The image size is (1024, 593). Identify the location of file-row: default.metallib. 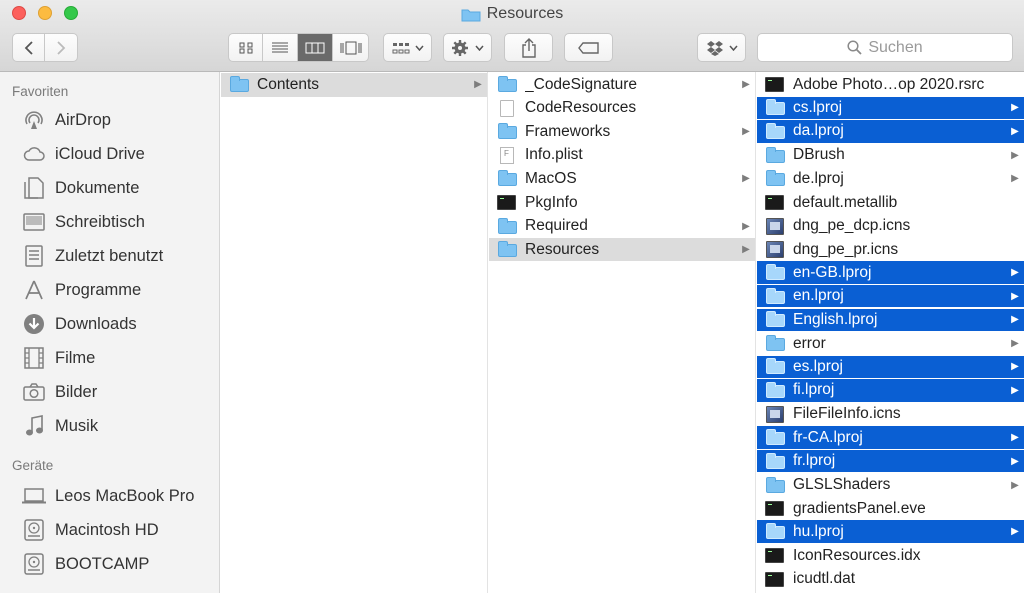
(890, 203).